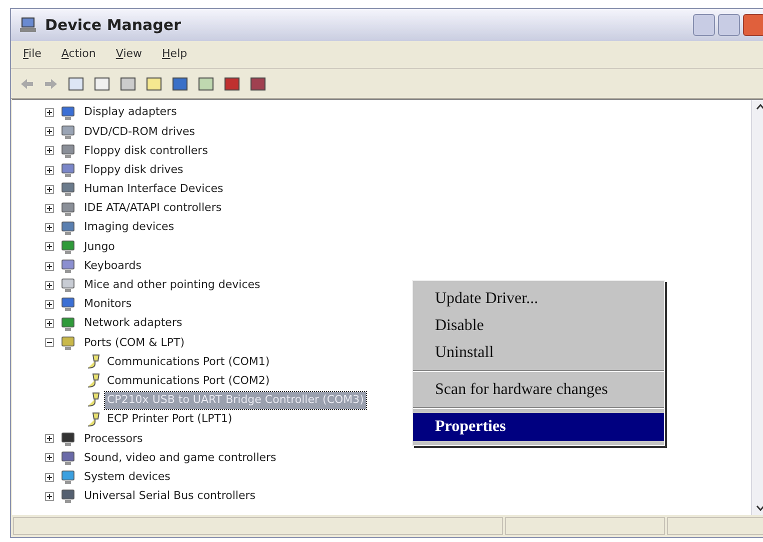 Image resolution: width=763 pixels, height=542 pixels. What do you see at coordinates (129, 54) in the screenshot?
I see `menu-item: View` at bounding box center [129, 54].